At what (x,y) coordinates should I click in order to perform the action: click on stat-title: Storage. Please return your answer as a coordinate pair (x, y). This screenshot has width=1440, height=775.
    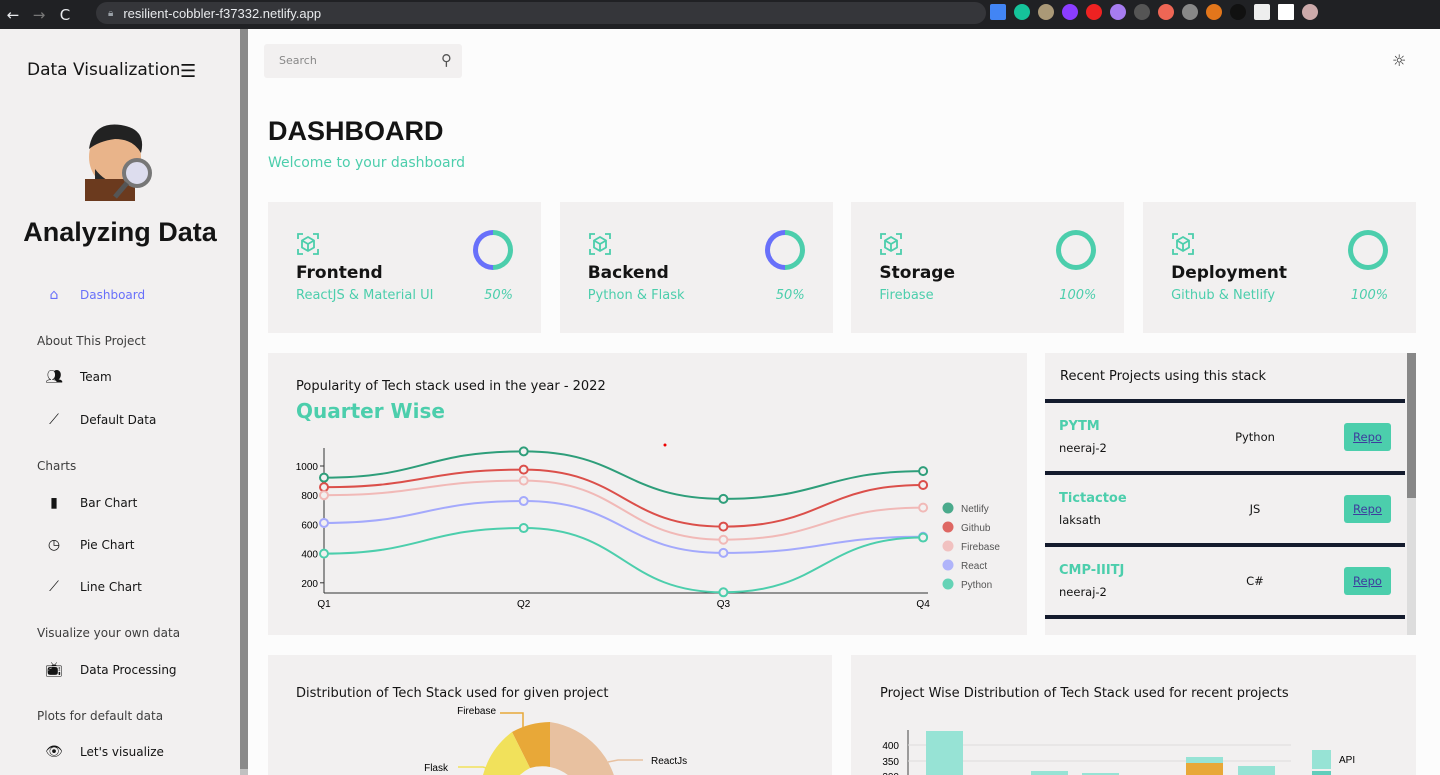
    Looking at the image, I should click on (917, 273).